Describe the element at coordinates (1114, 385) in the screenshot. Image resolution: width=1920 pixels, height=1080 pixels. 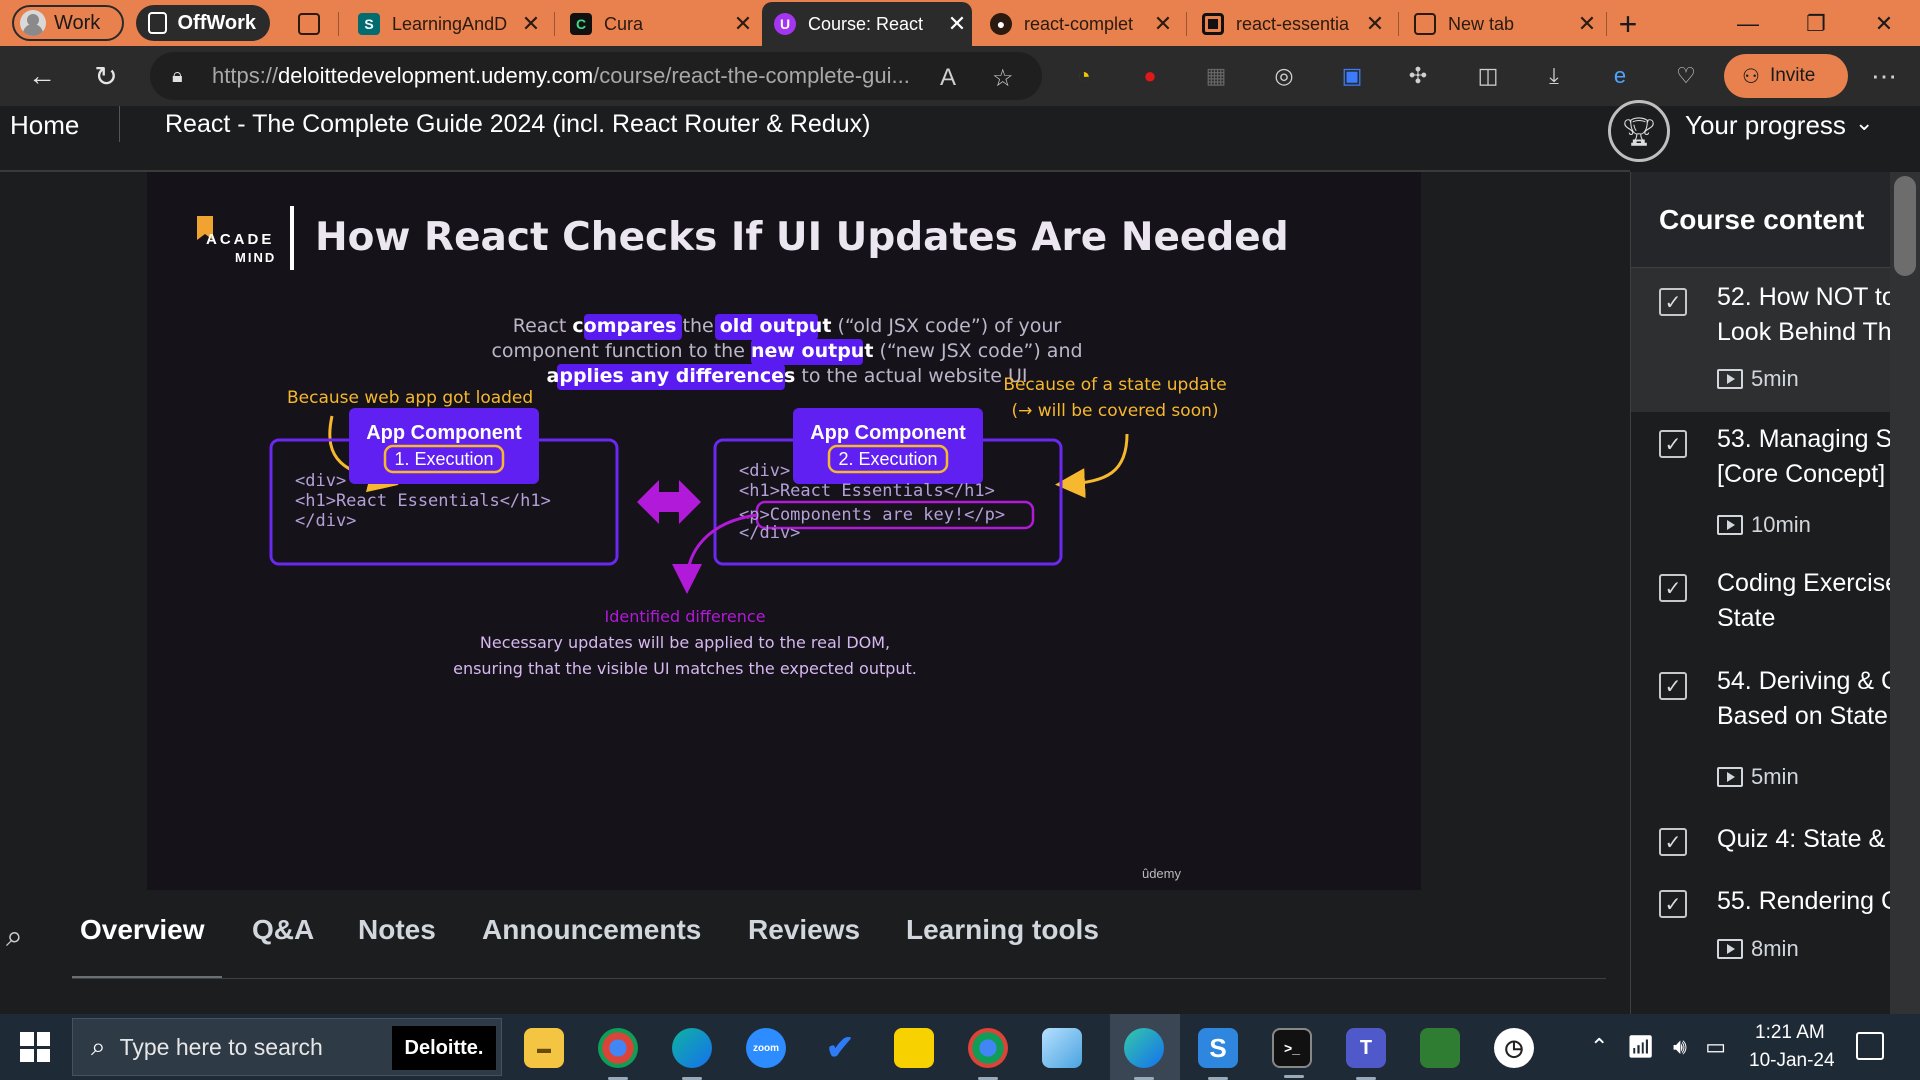
I see `right-annotation-1: Because of a state update` at that location.